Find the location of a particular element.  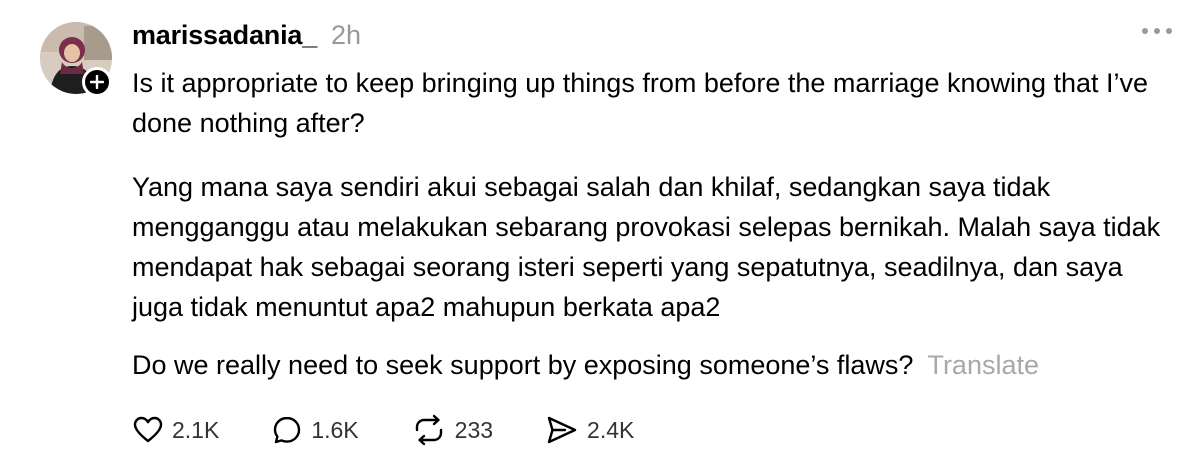

like-button: 2.1K is located at coordinates (175, 430).